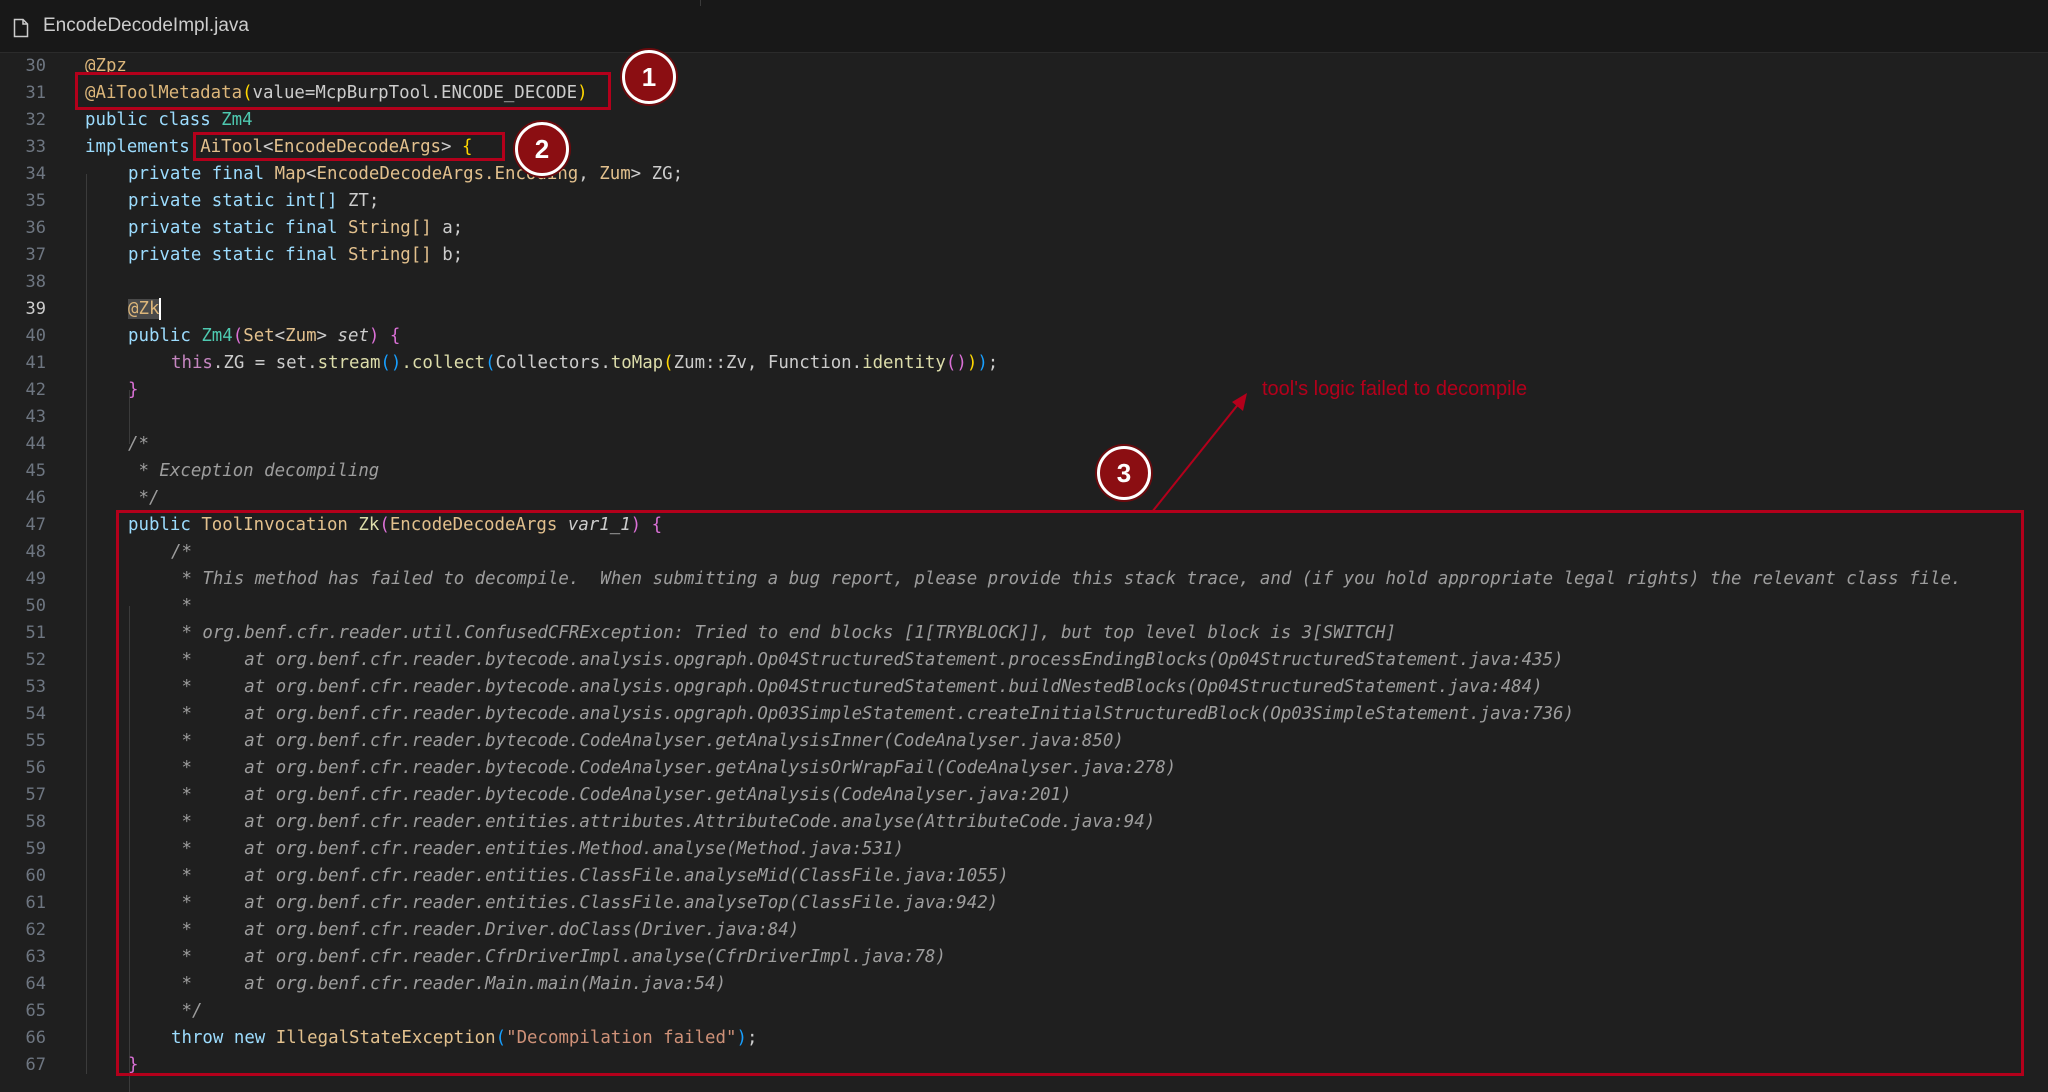 Image resolution: width=2048 pixels, height=1092 pixels. What do you see at coordinates (542, 149) in the screenshot?
I see `badge-2: 2` at bounding box center [542, 149].